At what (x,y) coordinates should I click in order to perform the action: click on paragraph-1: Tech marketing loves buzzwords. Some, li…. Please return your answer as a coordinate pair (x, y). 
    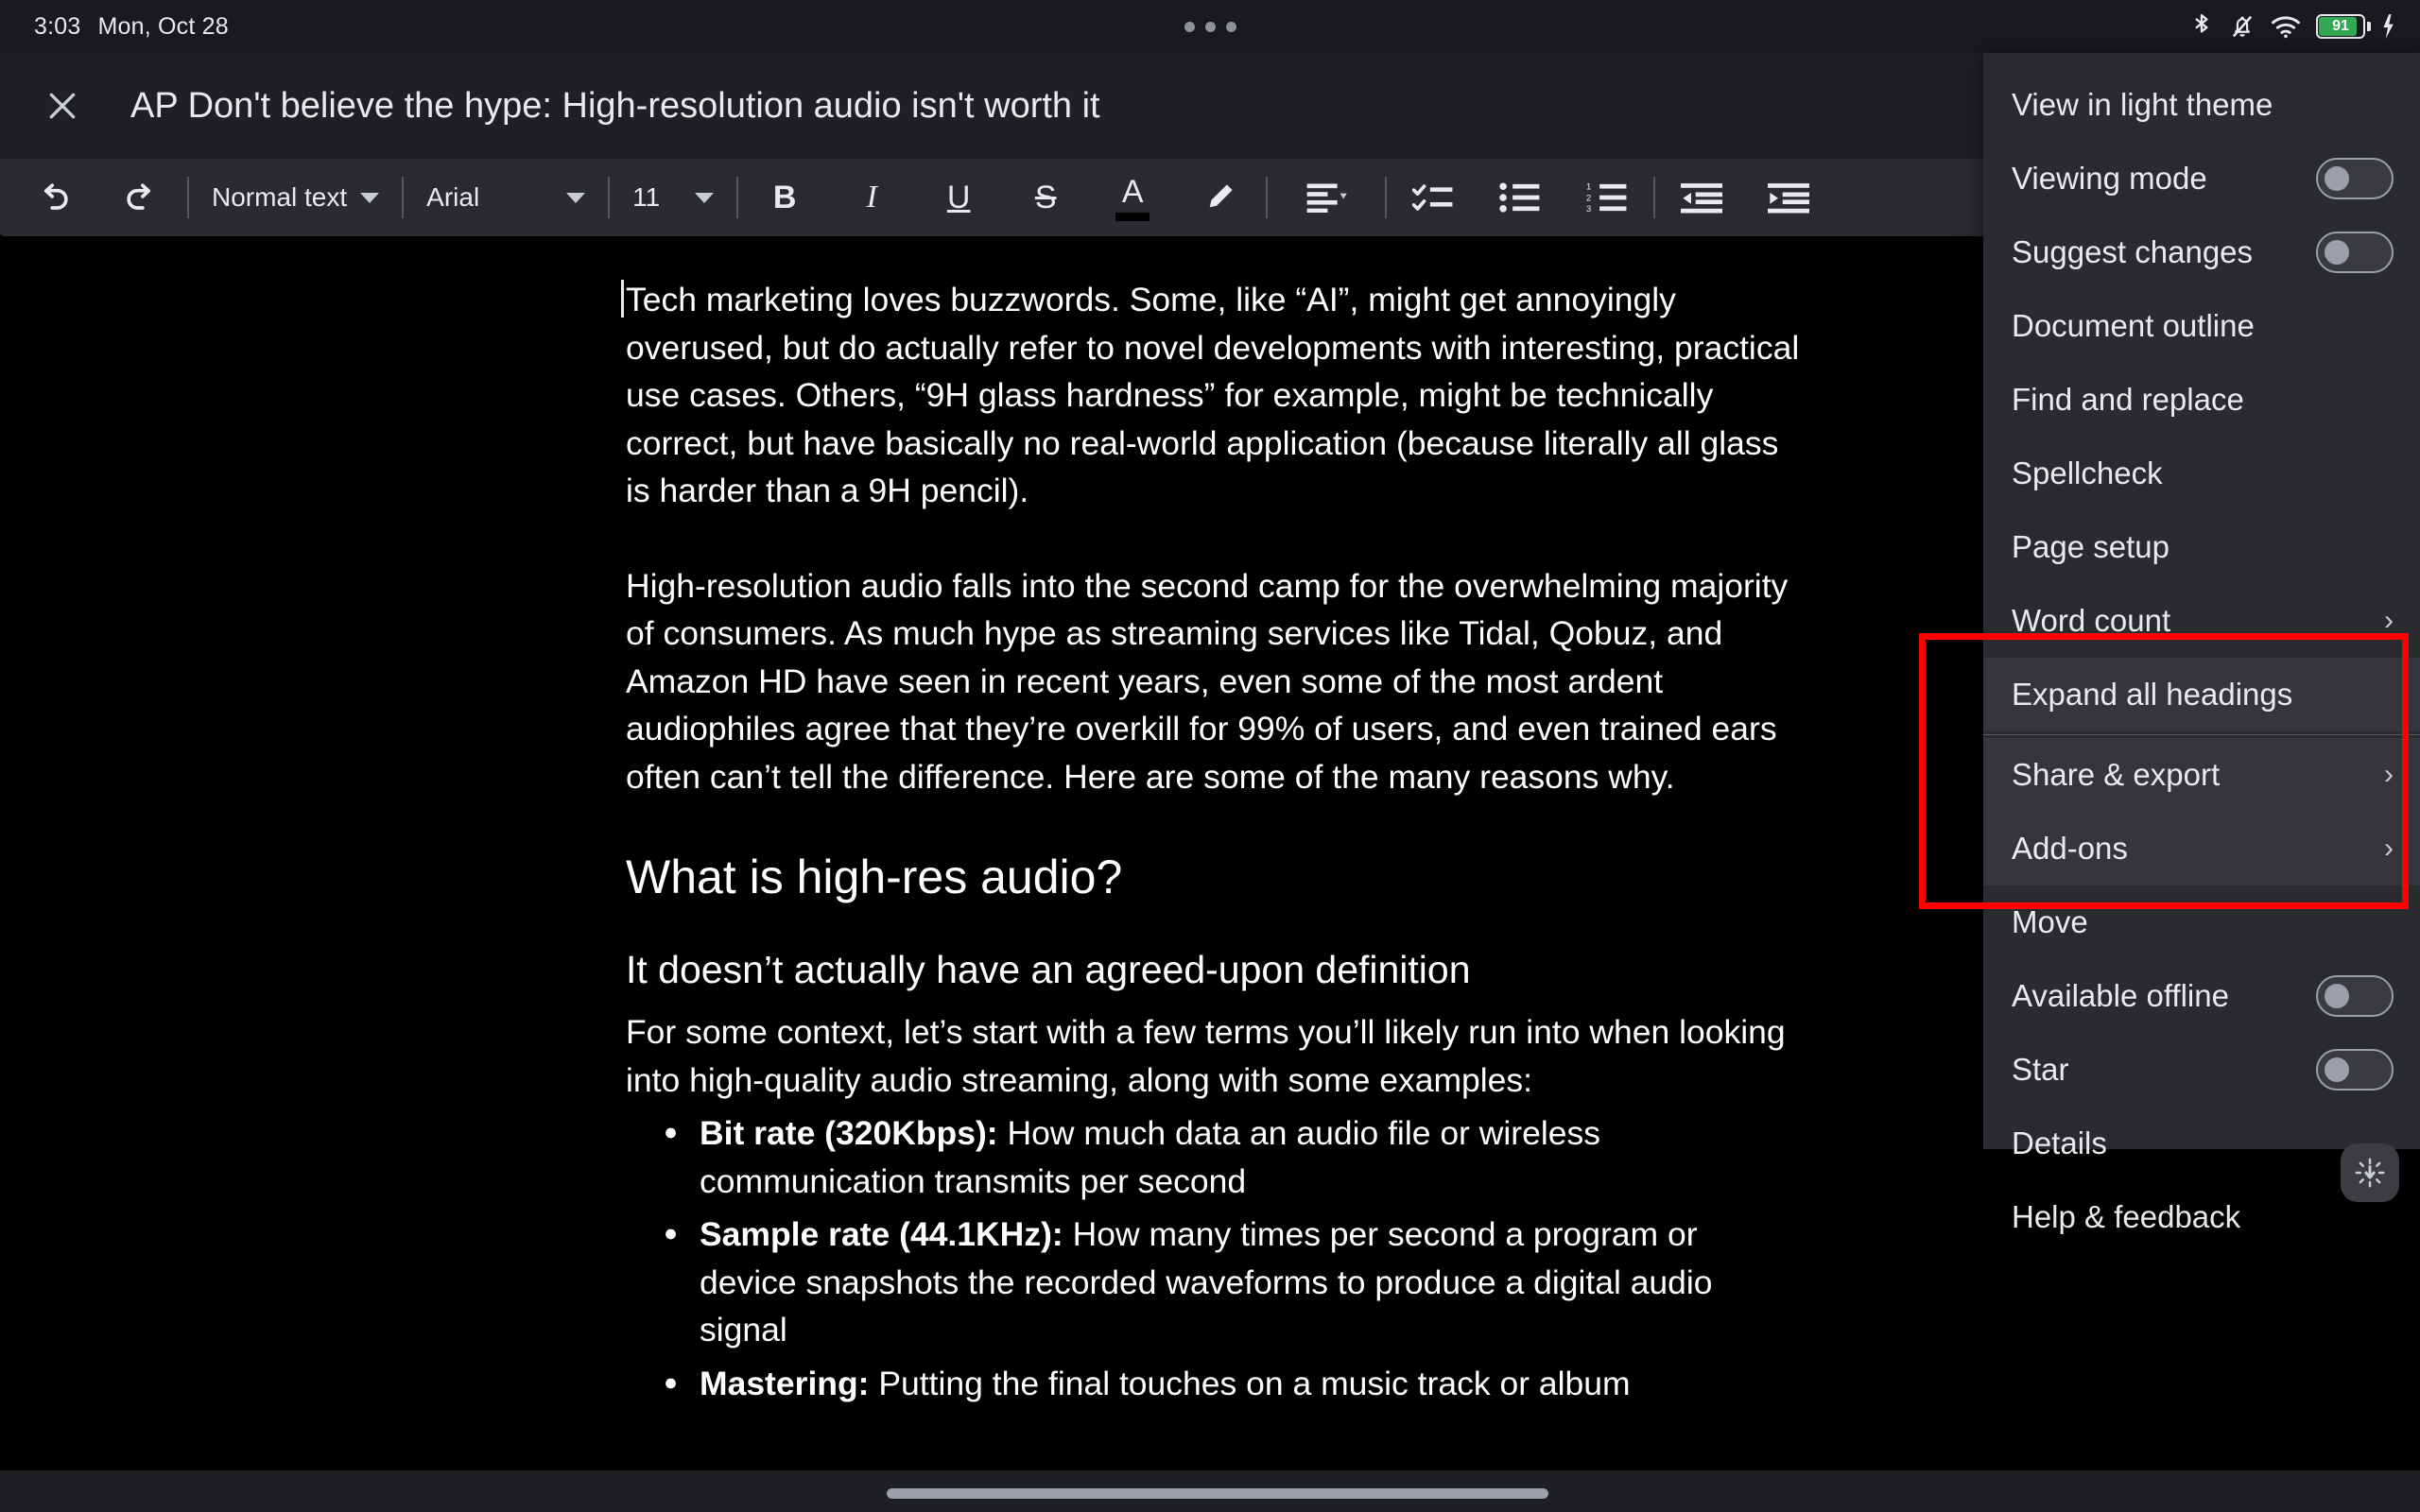
    Looking at the image, I should click on (1212, 395).